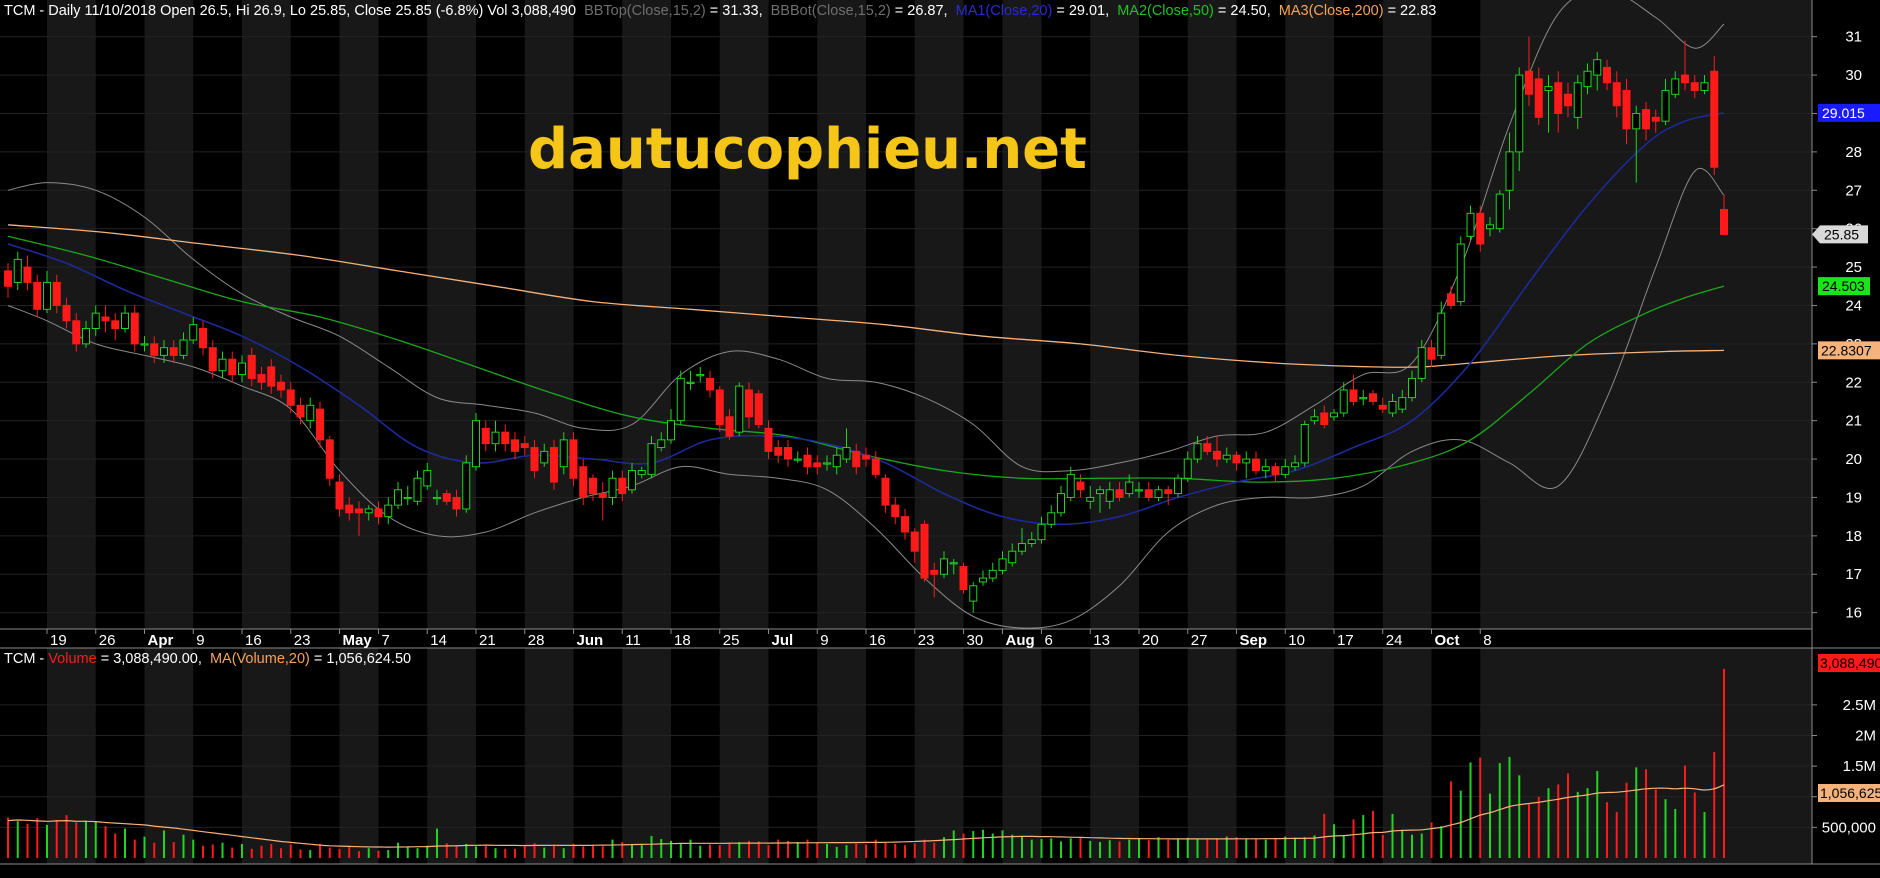 The height and width of the screenshot is (878, 1880). What do you see at coordinates (72, 659) in the screenshot?
I see `volume-label: Volume` at bounding box center [72, 659].